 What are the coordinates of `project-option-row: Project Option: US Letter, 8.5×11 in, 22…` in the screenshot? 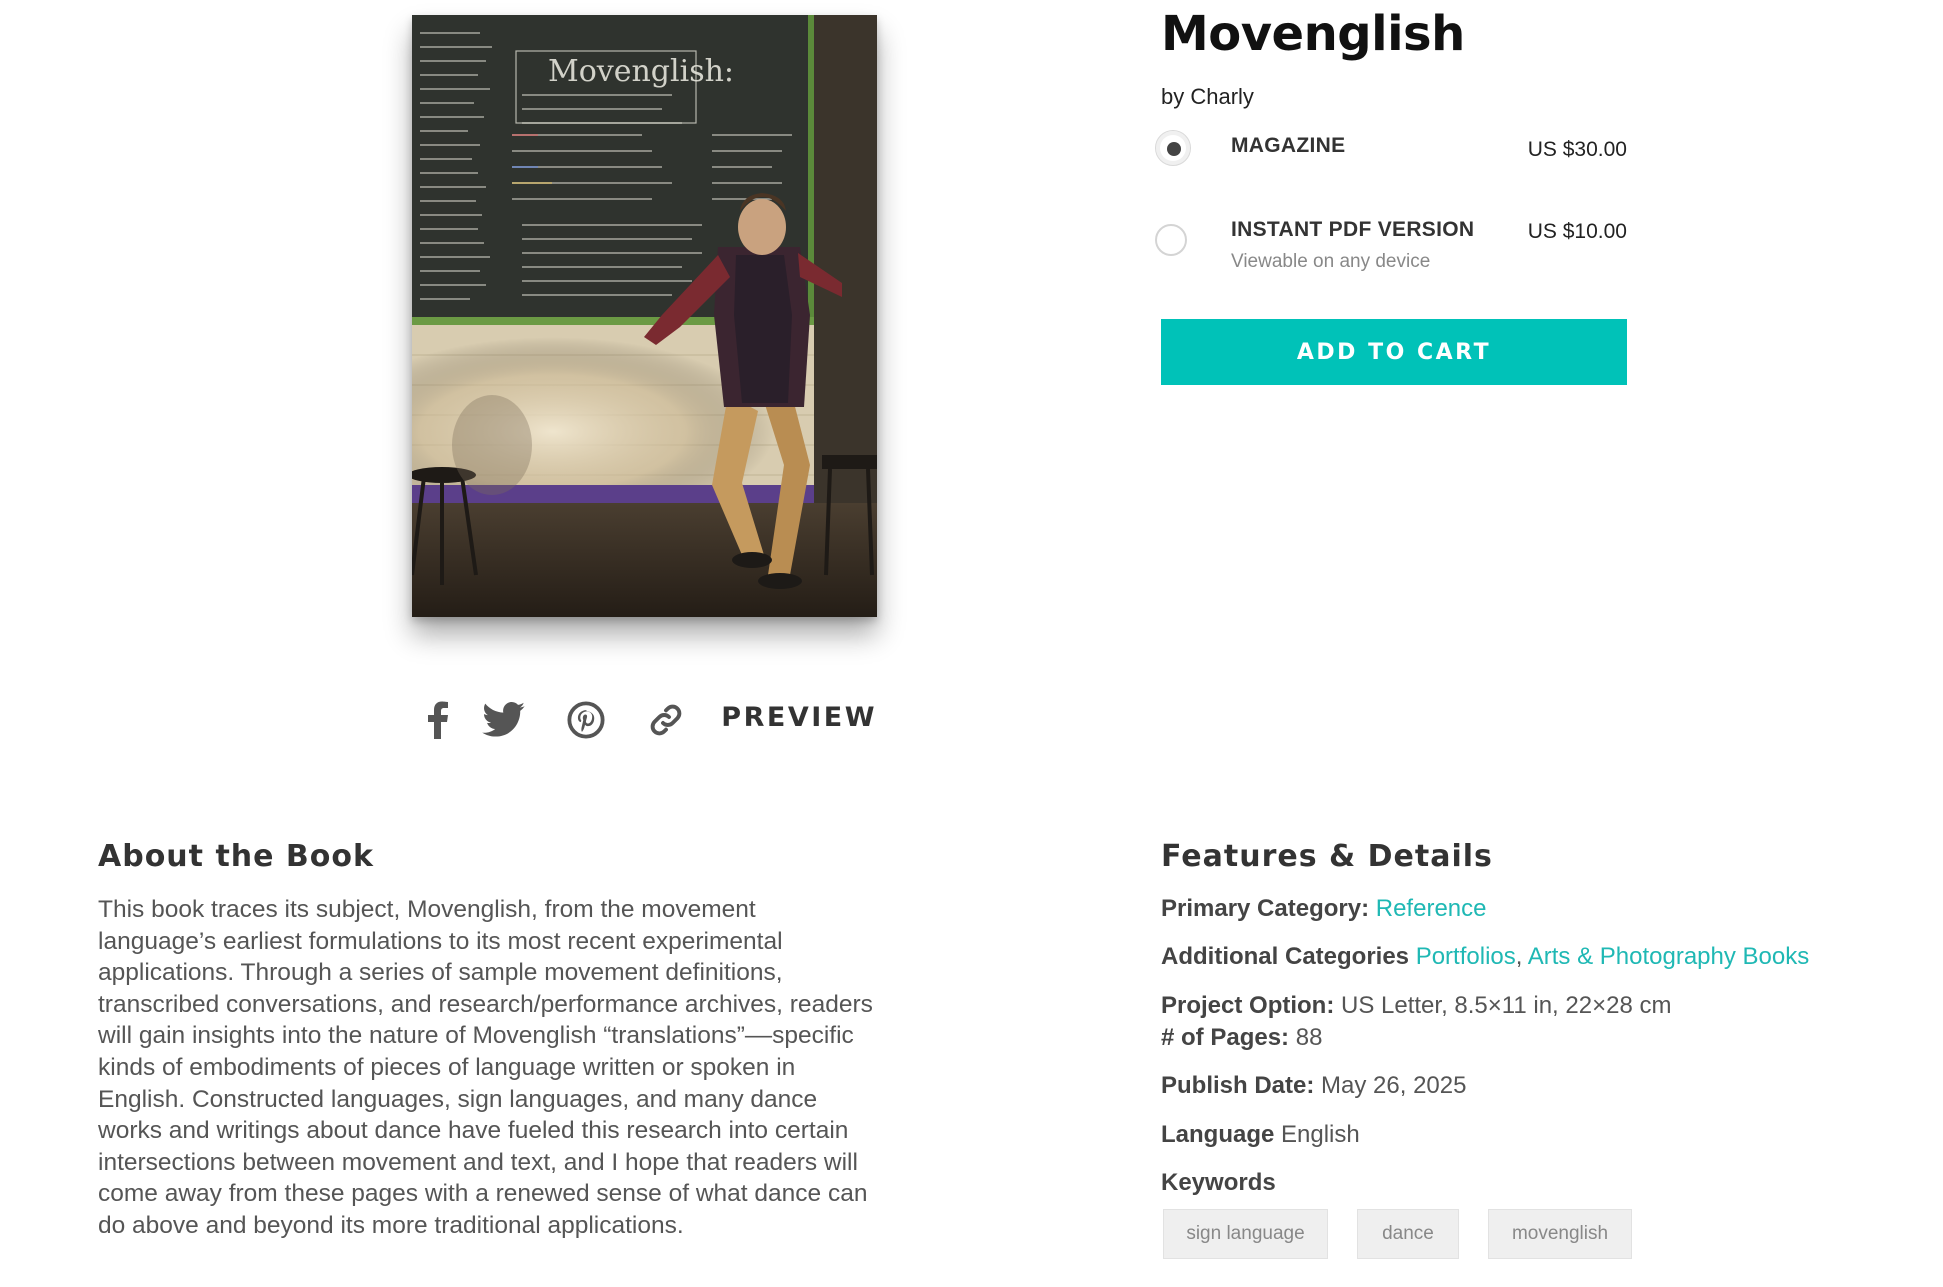 It's located at (1416, 1006).